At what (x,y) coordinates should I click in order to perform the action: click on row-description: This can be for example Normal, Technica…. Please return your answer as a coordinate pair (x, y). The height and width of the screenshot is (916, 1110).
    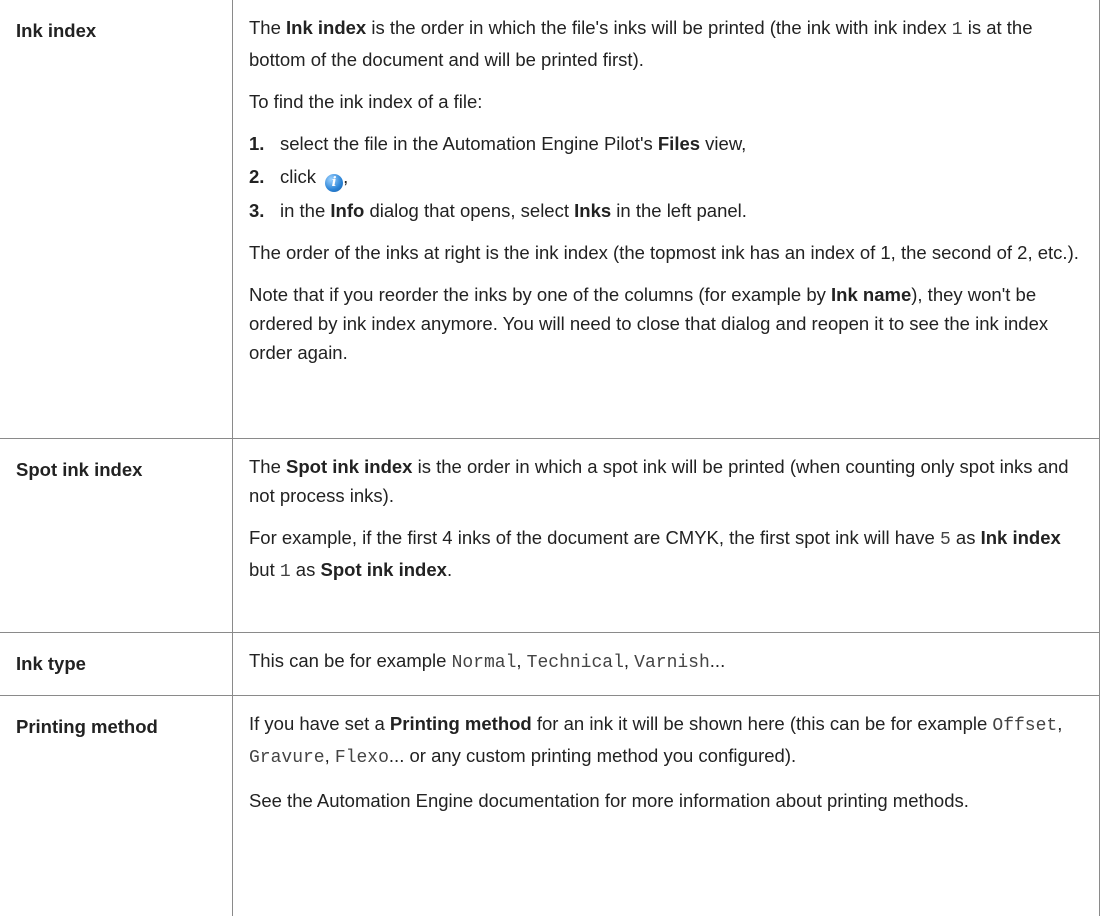
    Looking at the image, I should click on (666, 663).